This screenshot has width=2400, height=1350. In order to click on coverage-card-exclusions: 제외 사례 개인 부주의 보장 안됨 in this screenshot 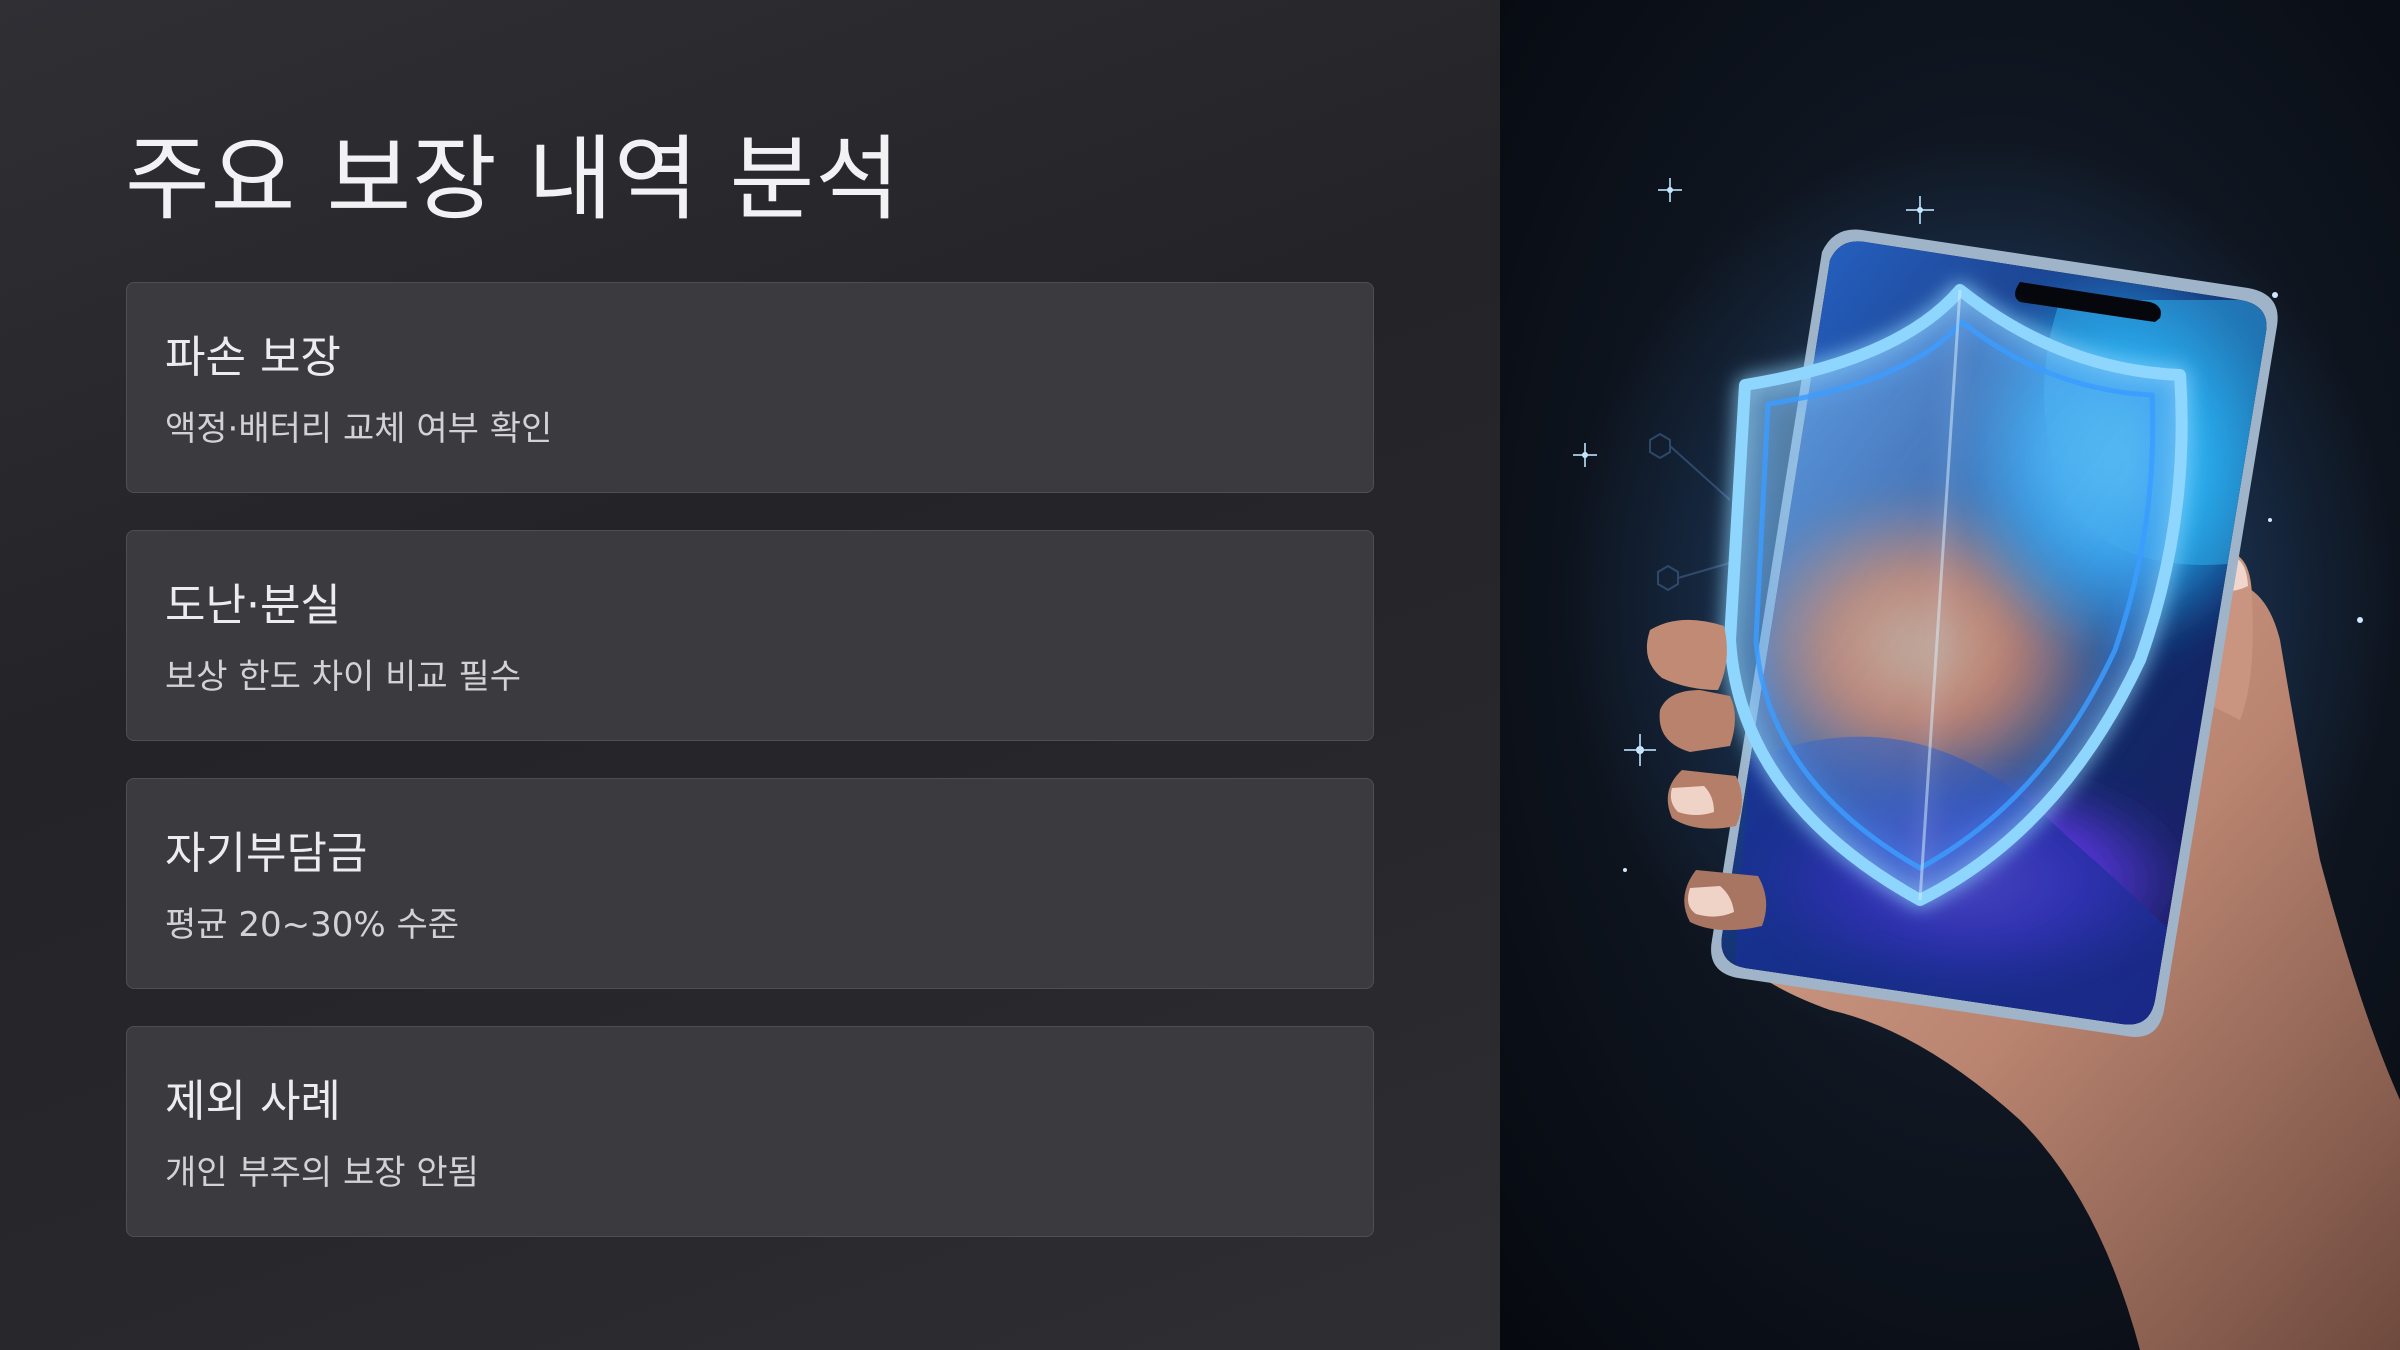, I will do `click(750, 1131)`.